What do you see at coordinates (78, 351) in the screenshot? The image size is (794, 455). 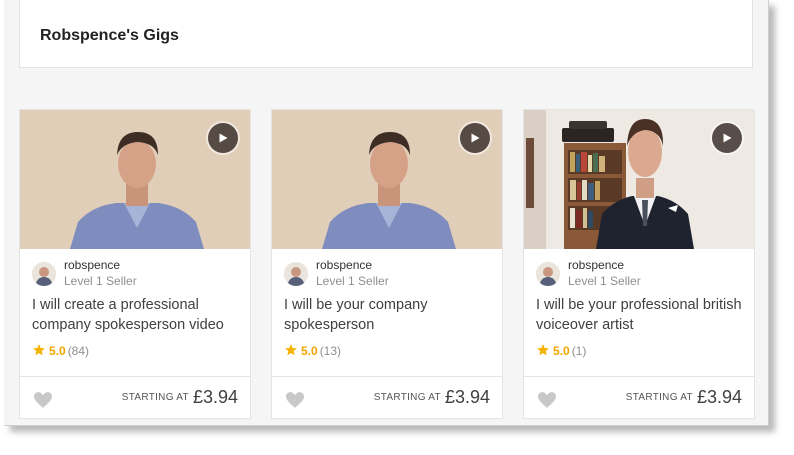 I see `review-count: (84)` at bounding box center [78, 351].